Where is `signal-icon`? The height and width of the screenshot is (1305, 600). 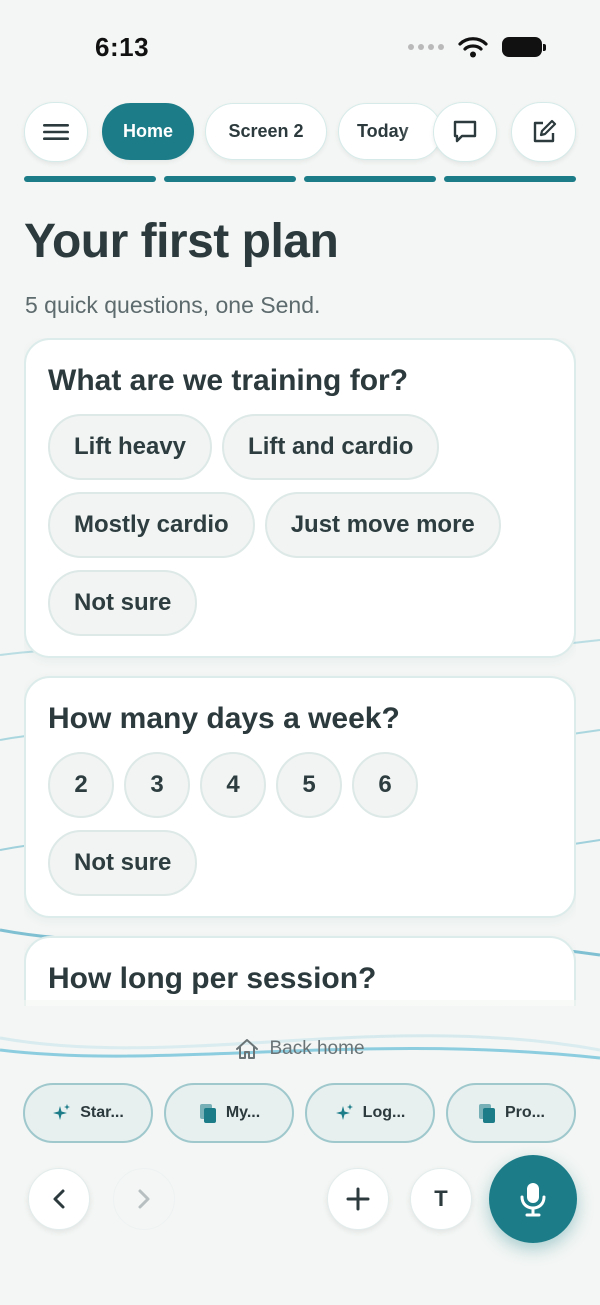 signal-icon is located at coordinates (426, 47).